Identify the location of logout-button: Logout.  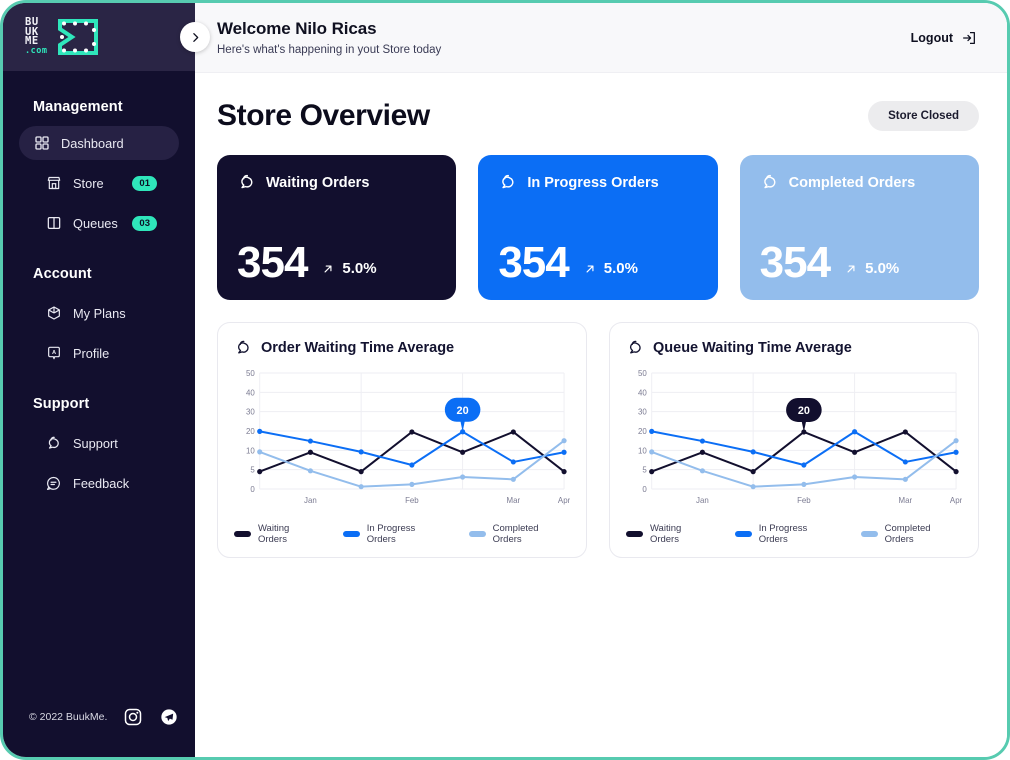
(944, 38).